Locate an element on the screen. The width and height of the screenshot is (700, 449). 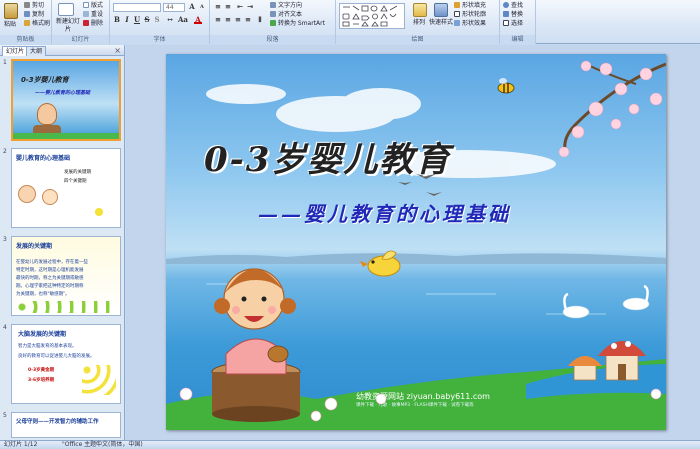
slide-number: 1 is located at coordinates (5, 62).